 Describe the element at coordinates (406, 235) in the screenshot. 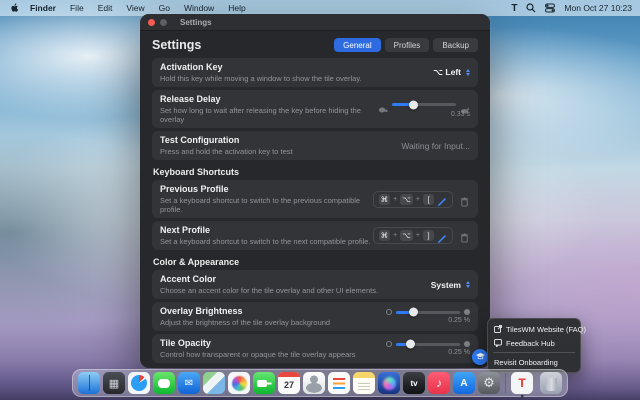

I see `keycap-option: ⌥` at that location.